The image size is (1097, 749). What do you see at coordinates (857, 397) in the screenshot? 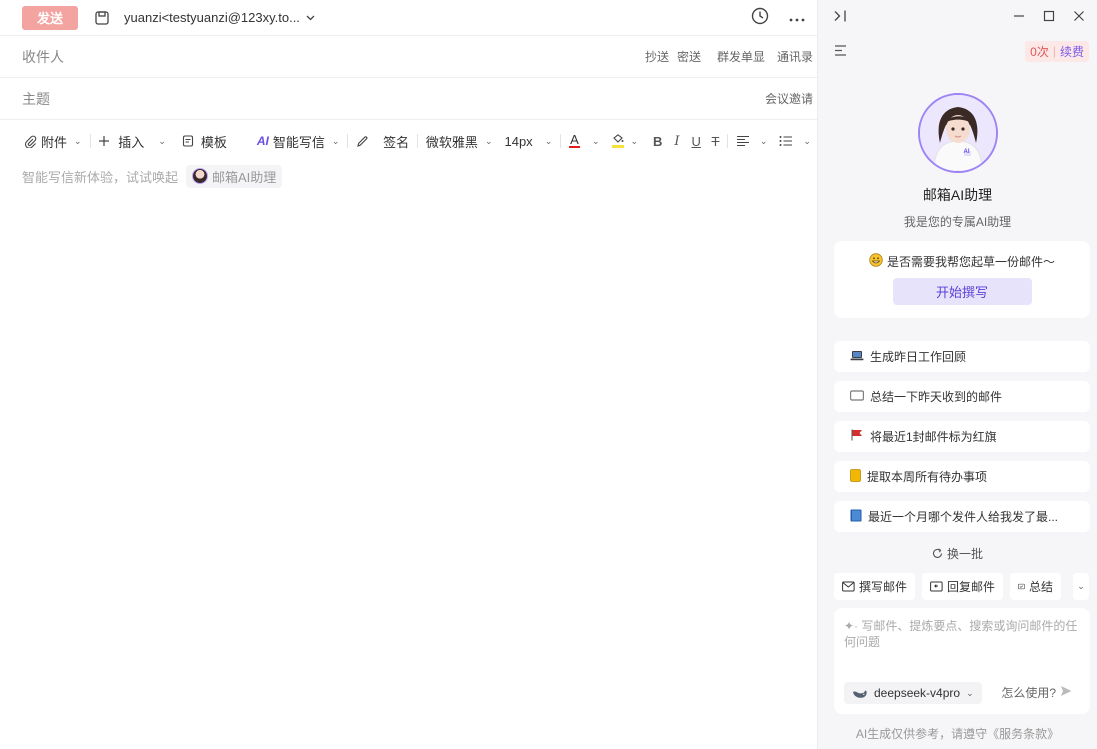
I see `envelope-icon` at bounding box center [857, 397].